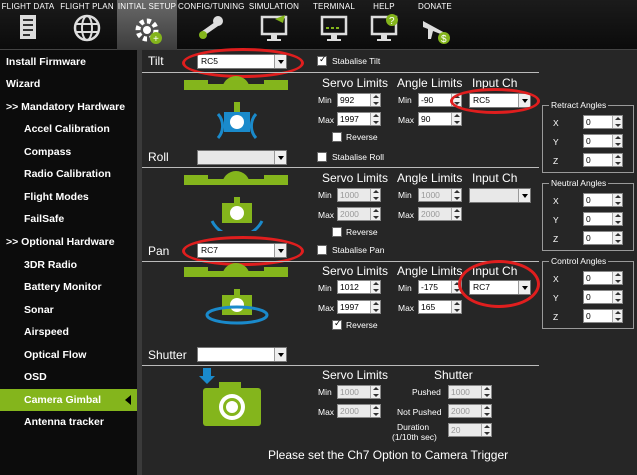 Image resolution: width=637 pixels, height=475 pixels. I want to click on roll-servo-max-input: 2000, so click(359, 214).